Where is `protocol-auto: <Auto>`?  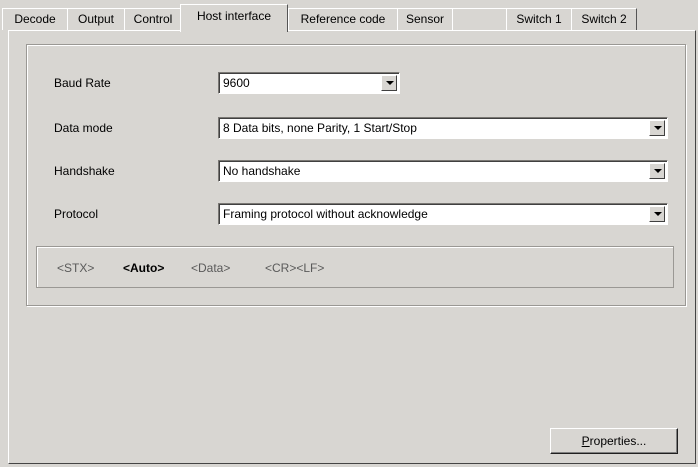 protocol-auto: <Auto> is located at coordinates (144, 268).